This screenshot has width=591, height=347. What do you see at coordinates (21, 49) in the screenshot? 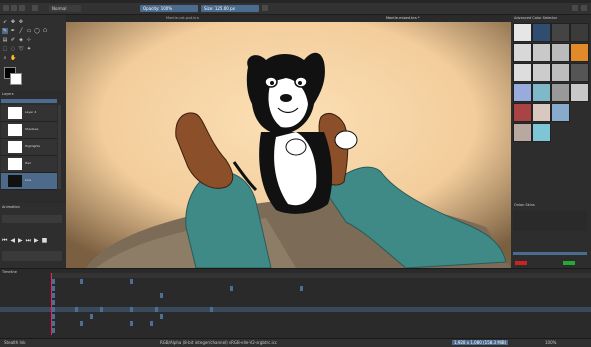
I see `lasso-icon: ➰` at bounding box center [21, 49].